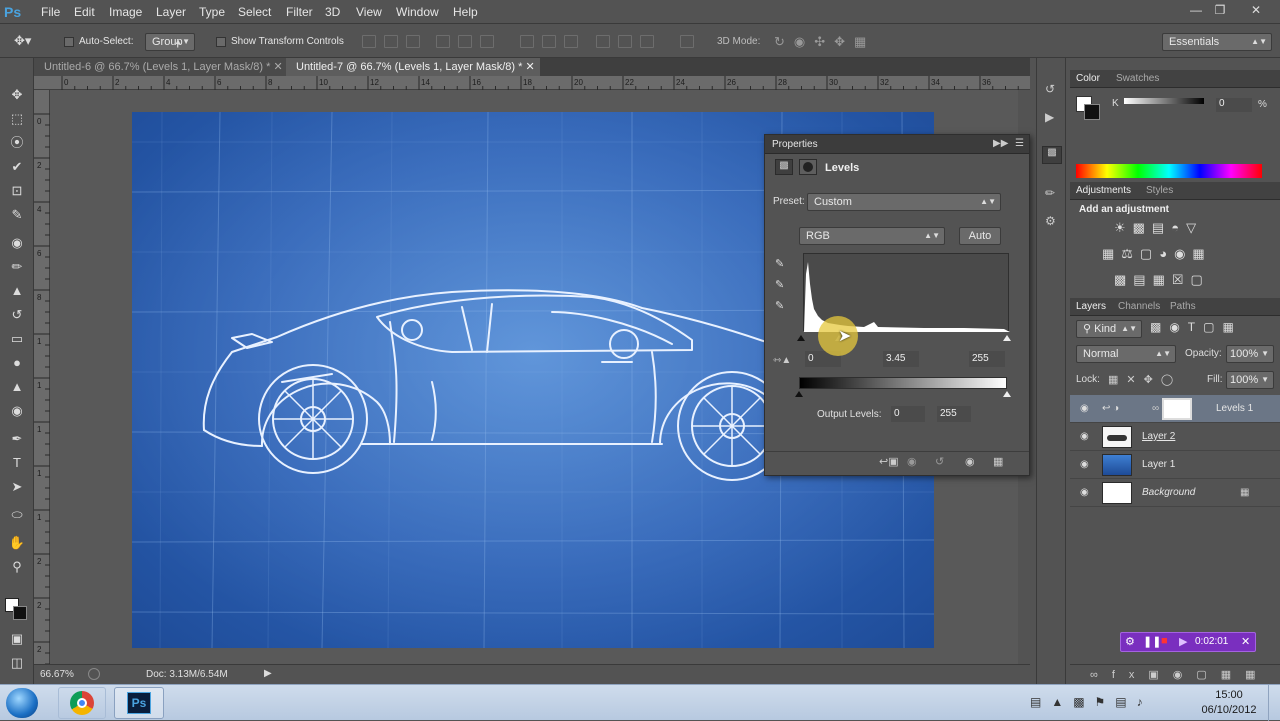 This screenshot has width=1280, height=721. What do you see at coordinates (1144, 379) in the screenshot?
I see `lock-icons: ▦✕✥◯` at bounding box center [1144, 379].